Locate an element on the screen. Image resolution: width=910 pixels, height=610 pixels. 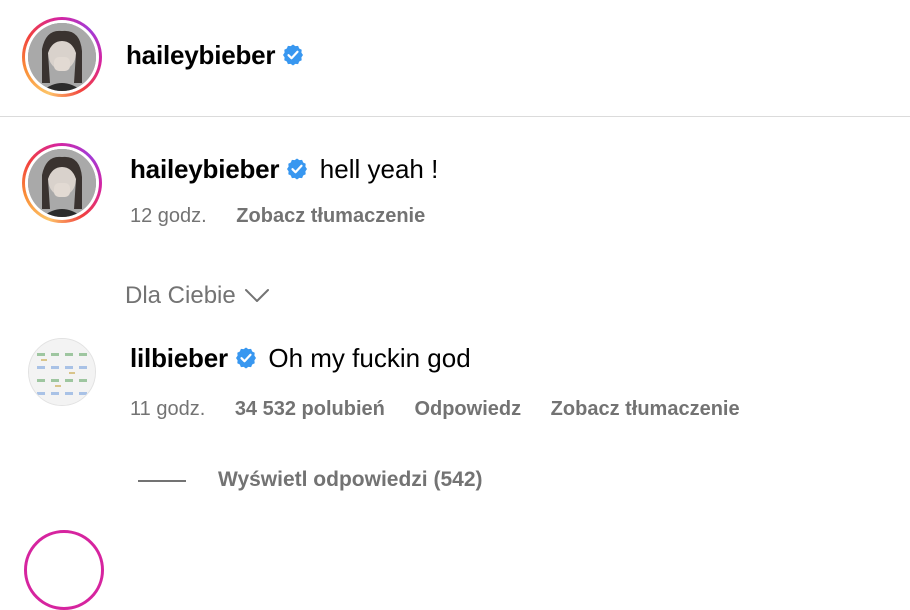
reply-button: Odpowiedz is located at coordinates (467, 409).